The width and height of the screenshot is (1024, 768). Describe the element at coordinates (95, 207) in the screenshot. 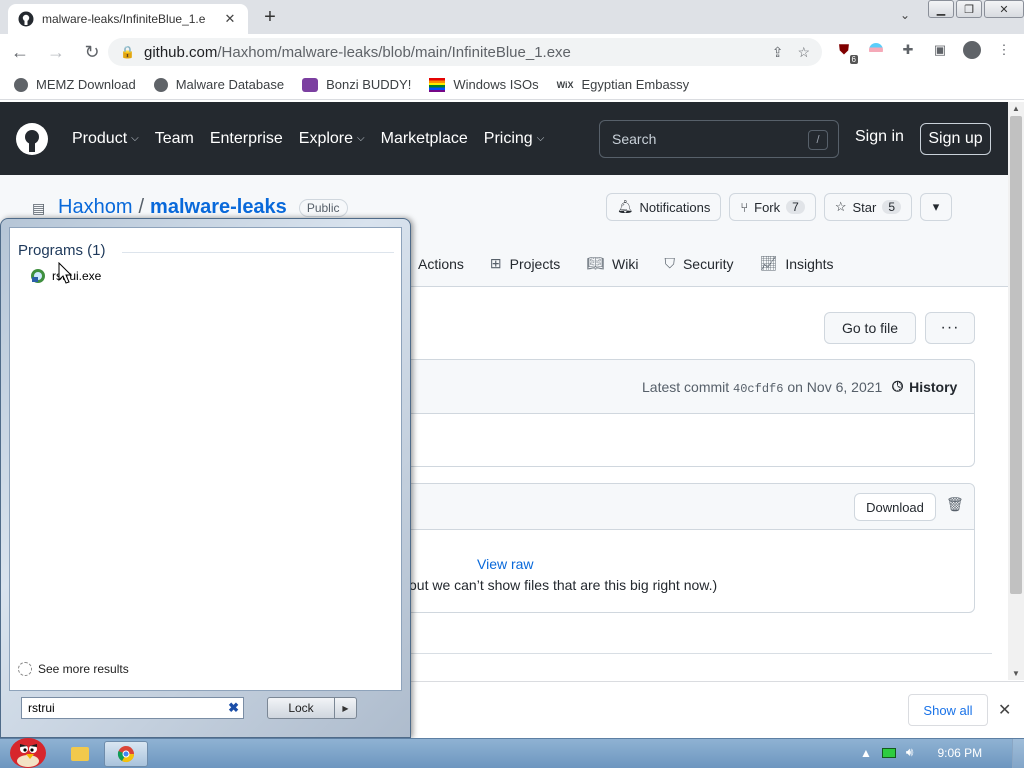

I see `repo-owner-link: Haxhom` at that location.